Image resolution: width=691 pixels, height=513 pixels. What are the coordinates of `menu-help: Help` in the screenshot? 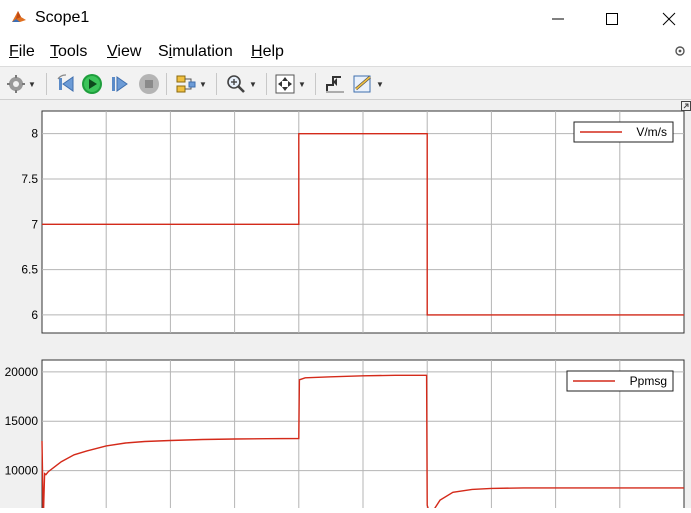 It's located at (267, 52).